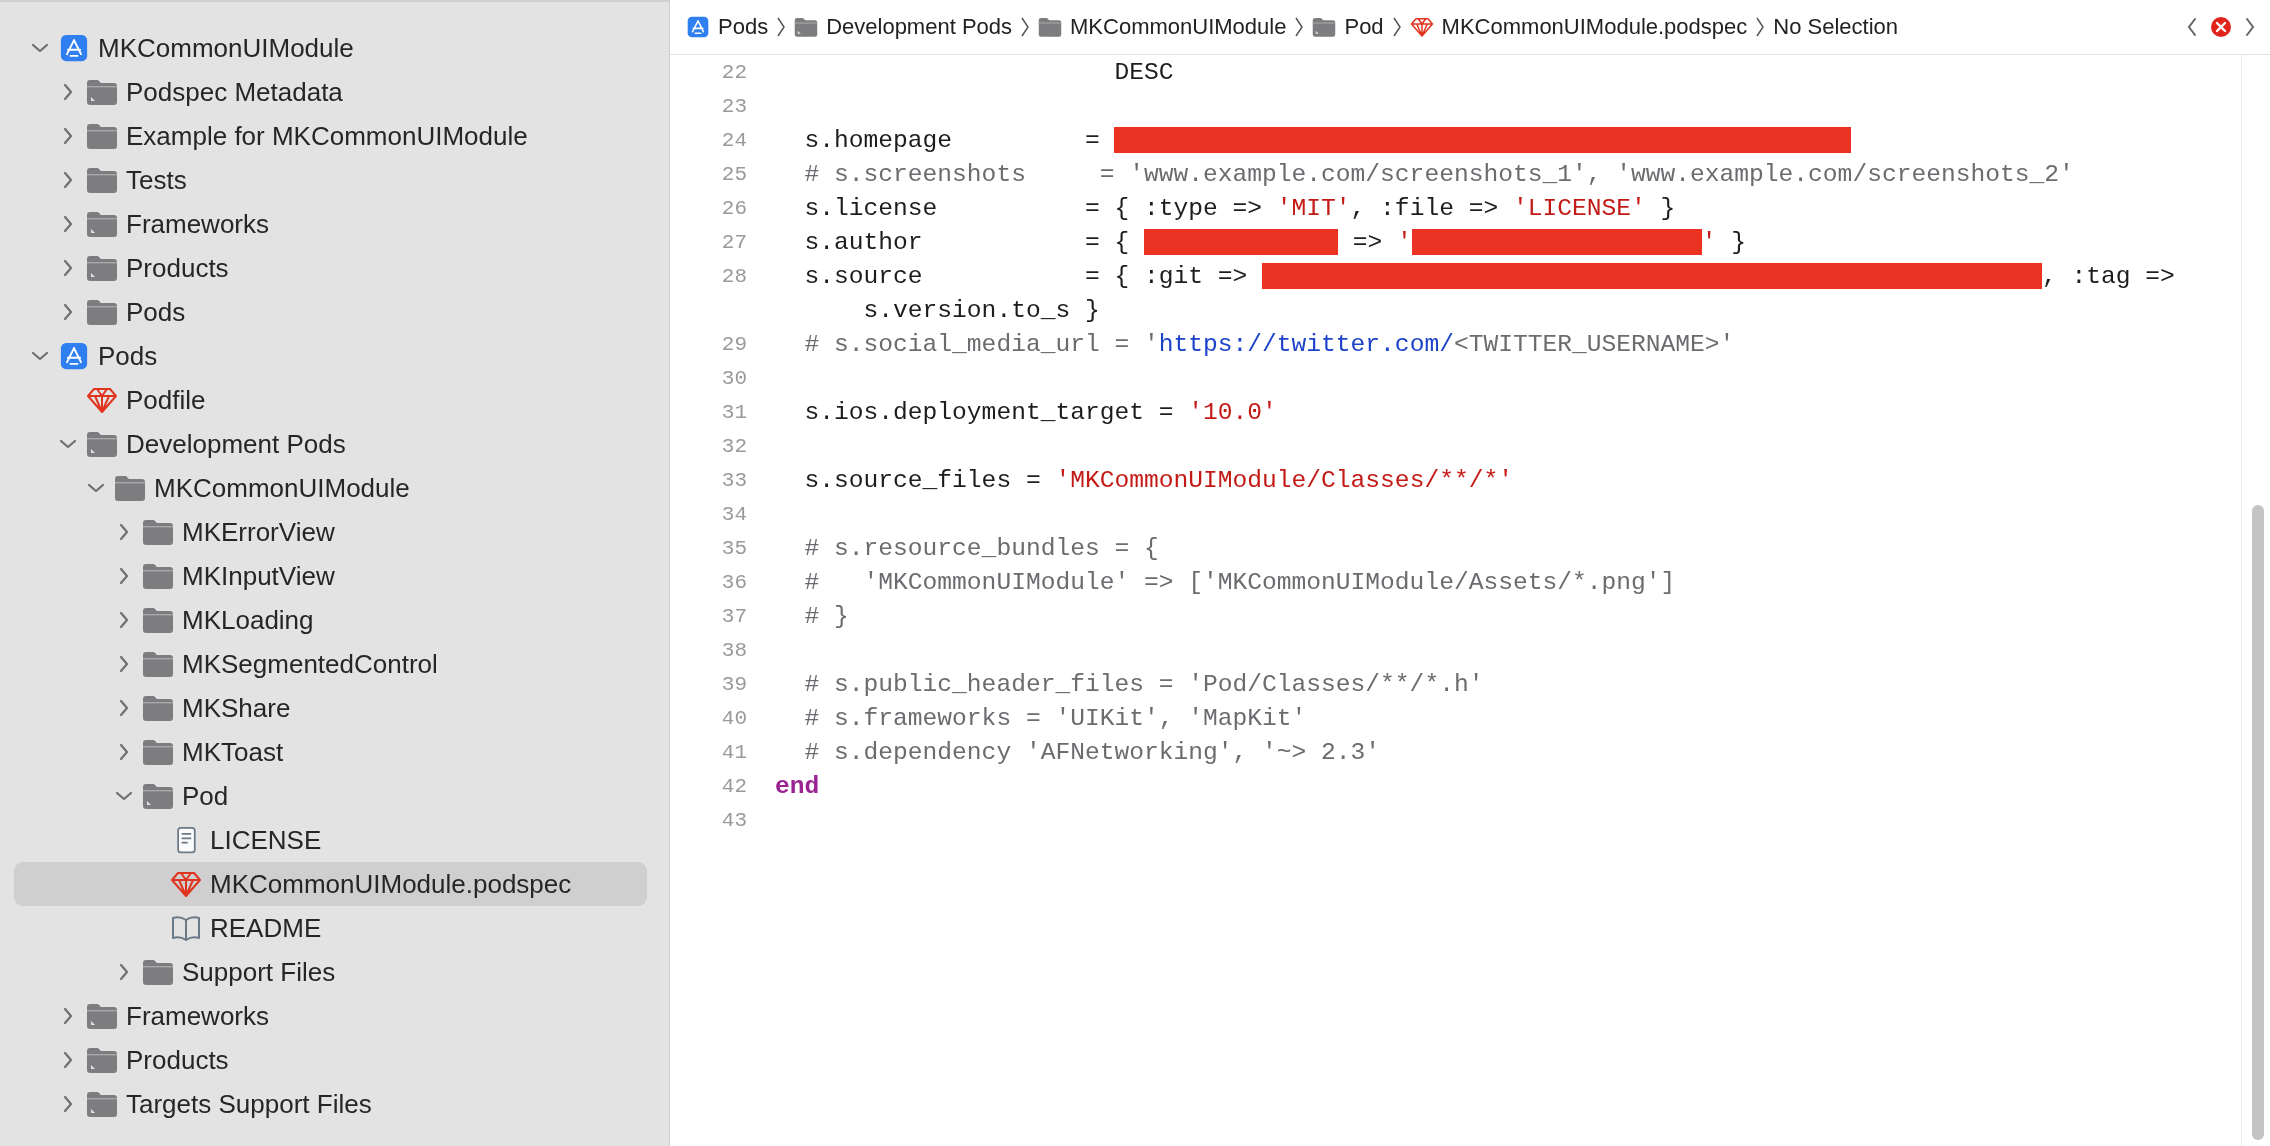 The width and height of the screenshot is (2270, 1146). I want to click on line-number: 22, so click(734, 72).